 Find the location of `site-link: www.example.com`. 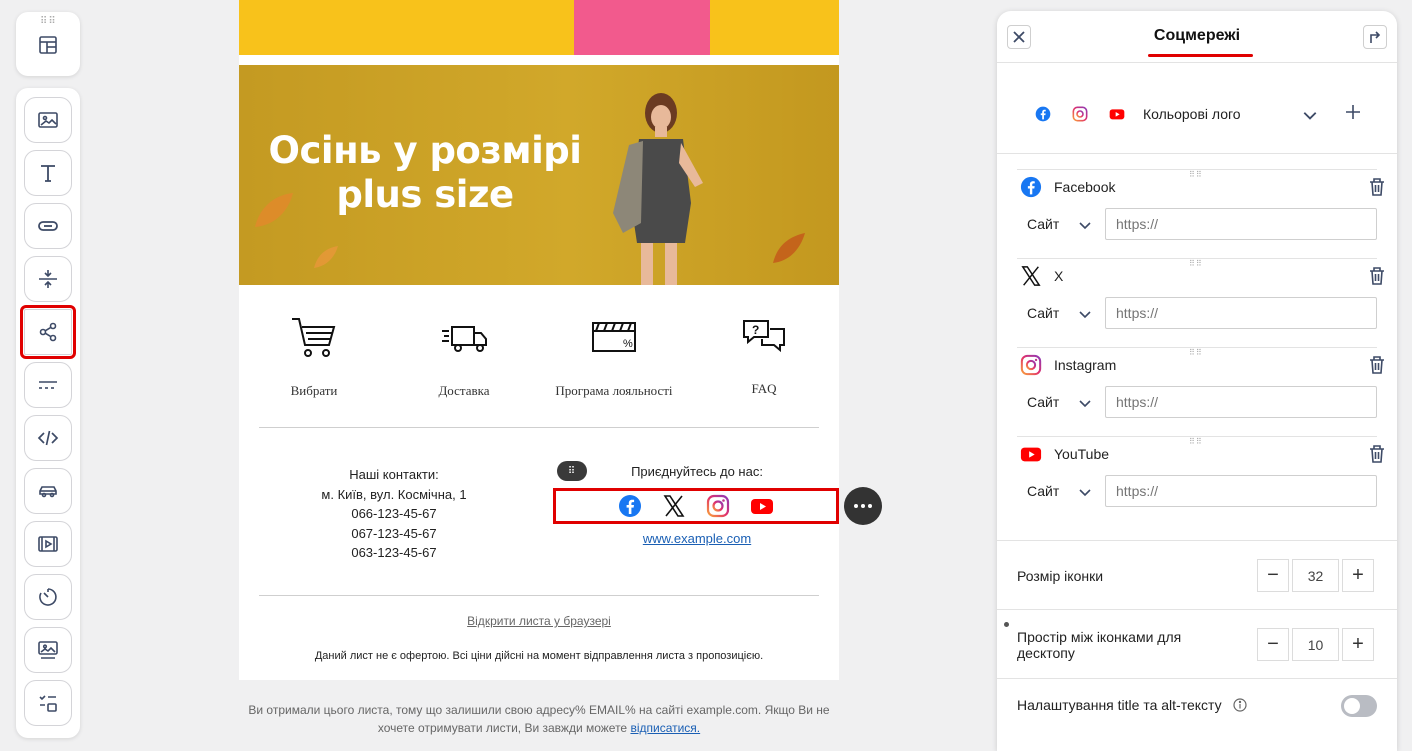

site-link: www.example.com is located at coordinates (697, 538).